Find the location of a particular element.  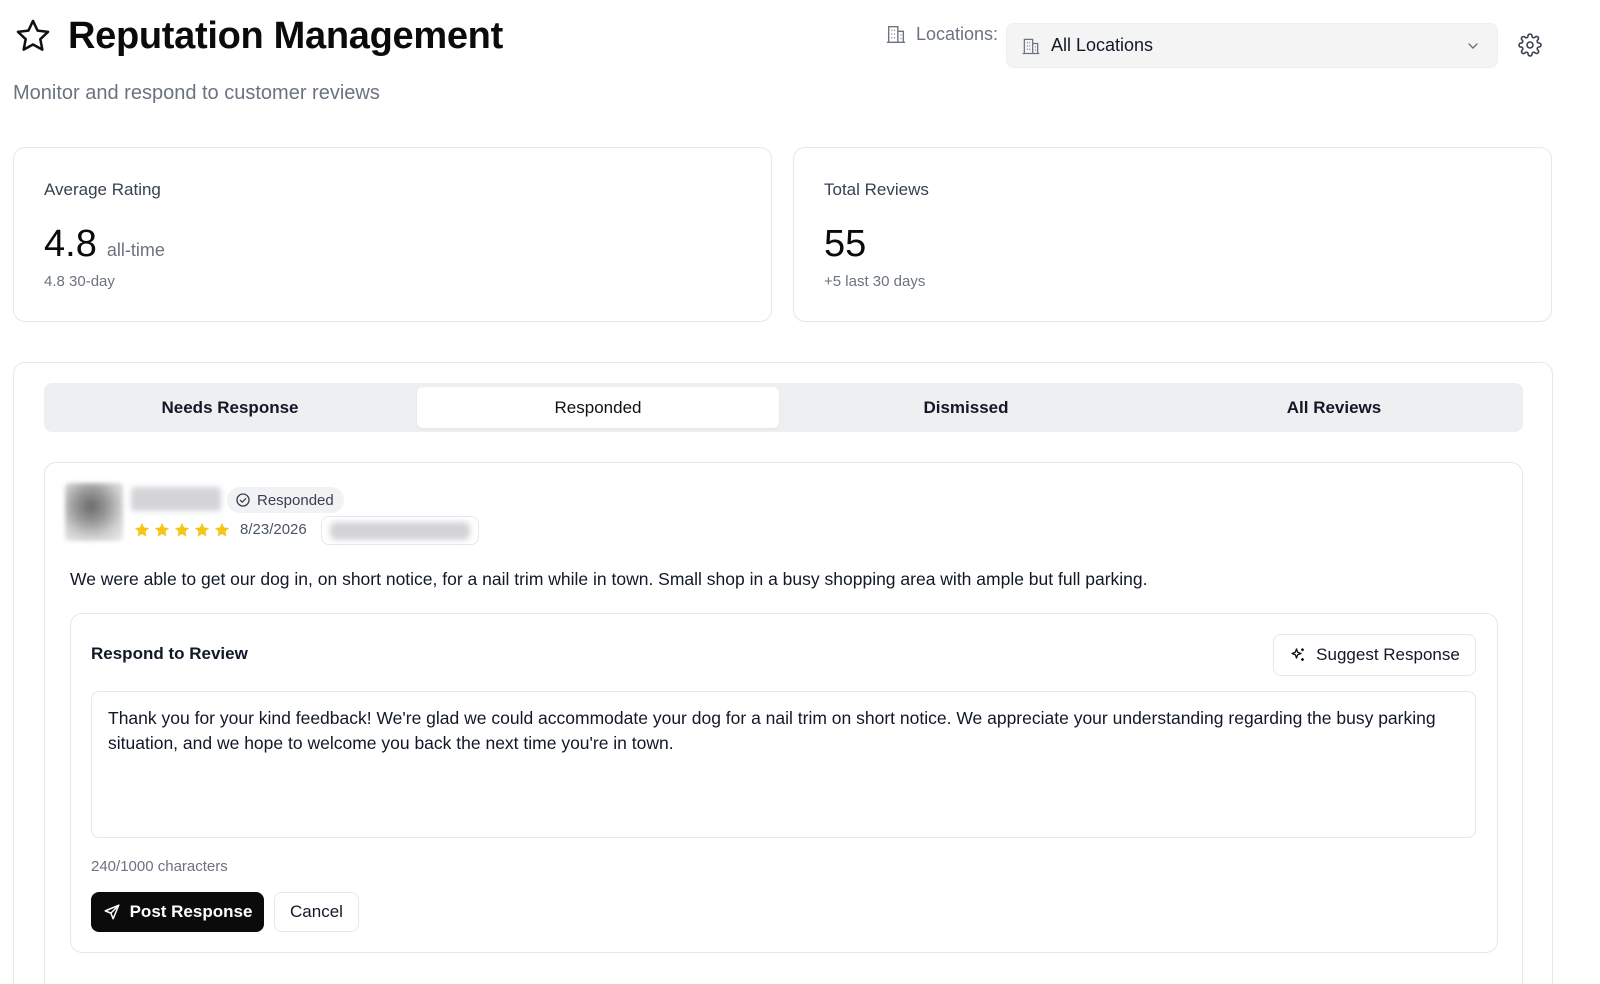

stat-subtext: 4.8 30-day is located at coordinates (79, 281).